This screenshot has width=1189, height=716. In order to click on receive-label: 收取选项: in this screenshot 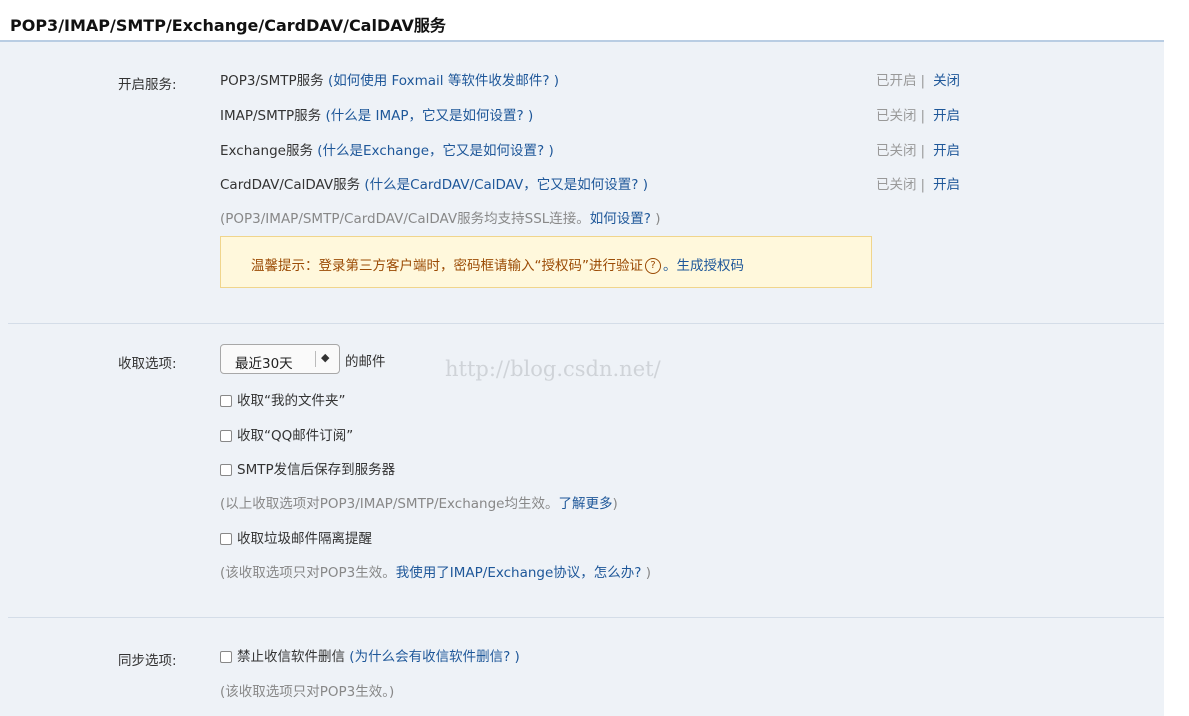, I will do `click(147, 364)`.